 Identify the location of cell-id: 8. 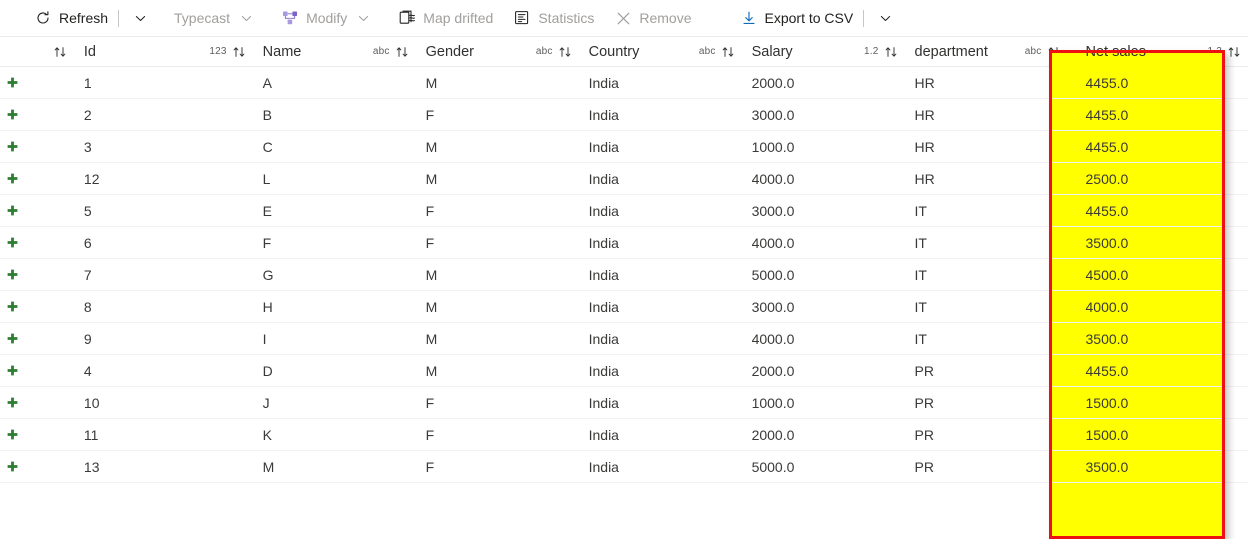
(139, 306).